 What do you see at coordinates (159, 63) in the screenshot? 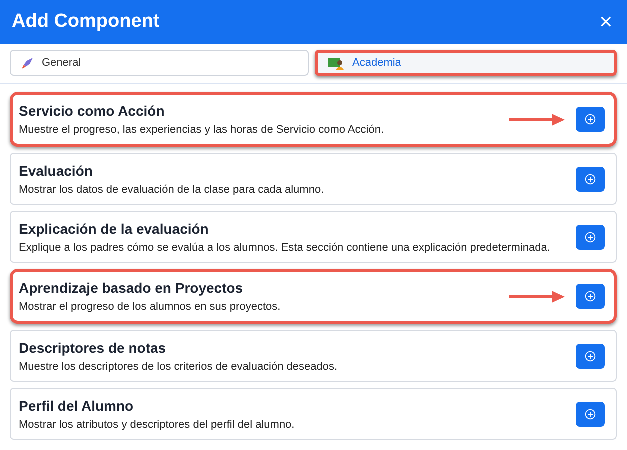
I see `category-tab: General` at bounding box center [159, 63].